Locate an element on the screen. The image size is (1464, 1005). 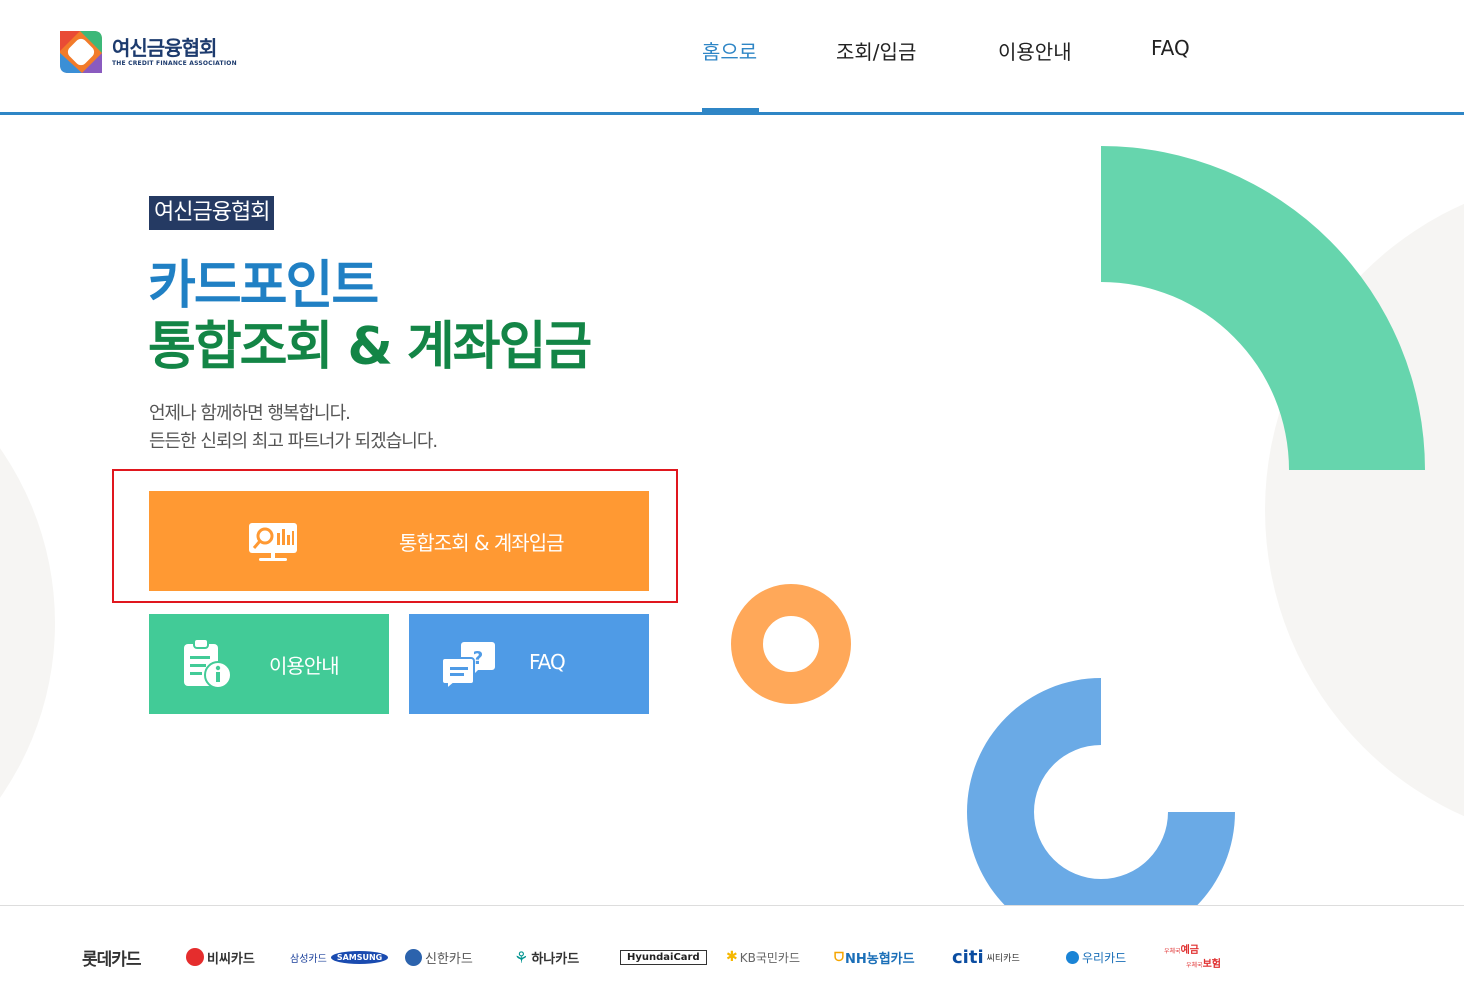
woori-logo-icon is located at coordinates (1072, 957).